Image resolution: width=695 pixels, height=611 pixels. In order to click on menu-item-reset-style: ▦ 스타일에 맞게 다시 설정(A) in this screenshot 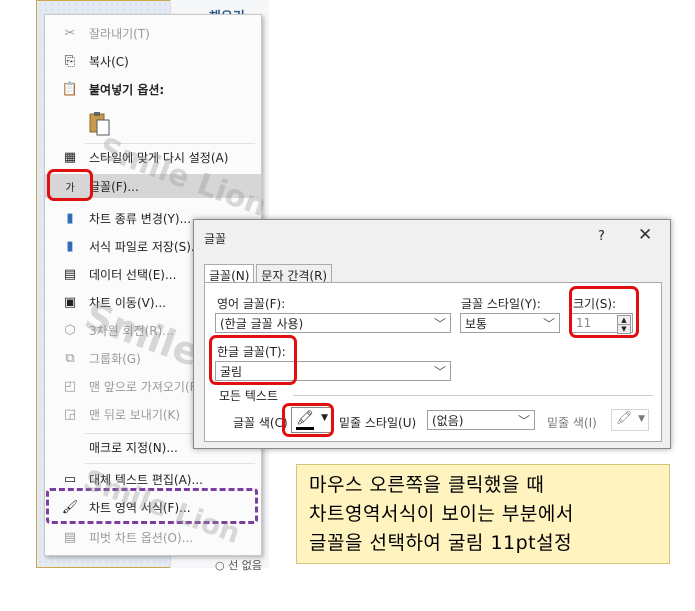, I will do `click(153, 157)`.